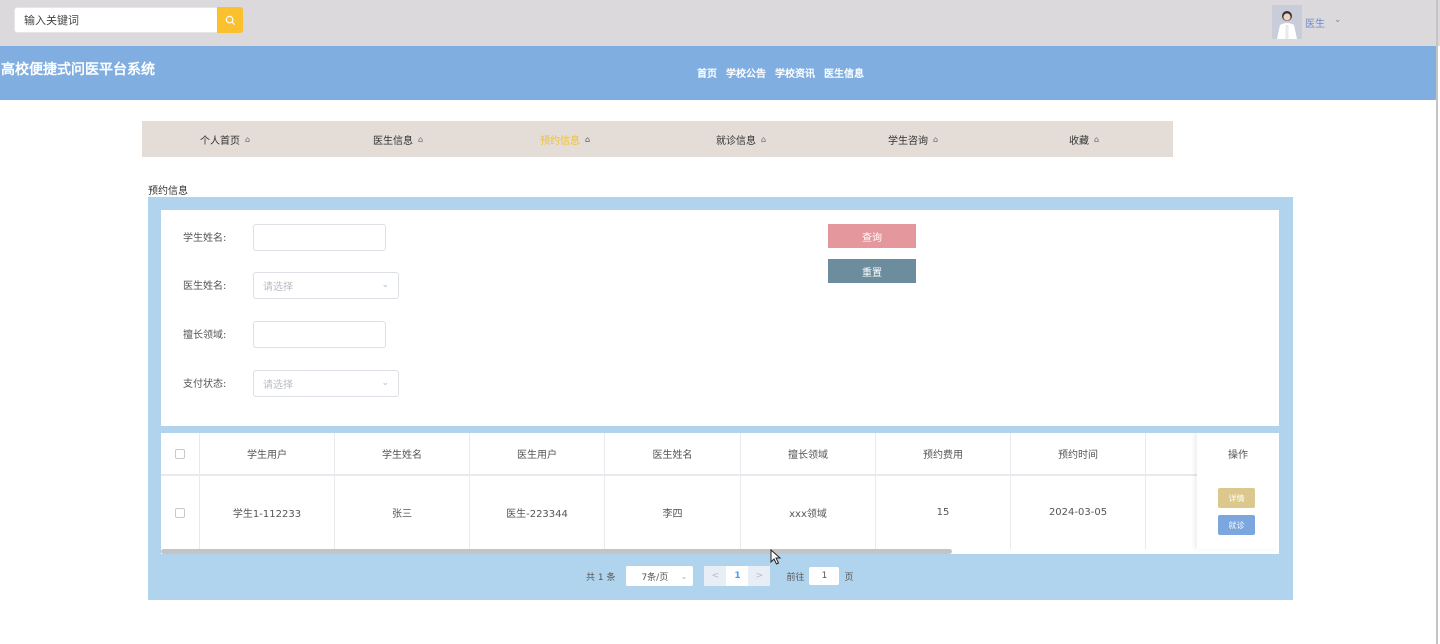 This screenshot has height=644, width=1440. I want to click on table-cell: 张三, so click(402, 512).